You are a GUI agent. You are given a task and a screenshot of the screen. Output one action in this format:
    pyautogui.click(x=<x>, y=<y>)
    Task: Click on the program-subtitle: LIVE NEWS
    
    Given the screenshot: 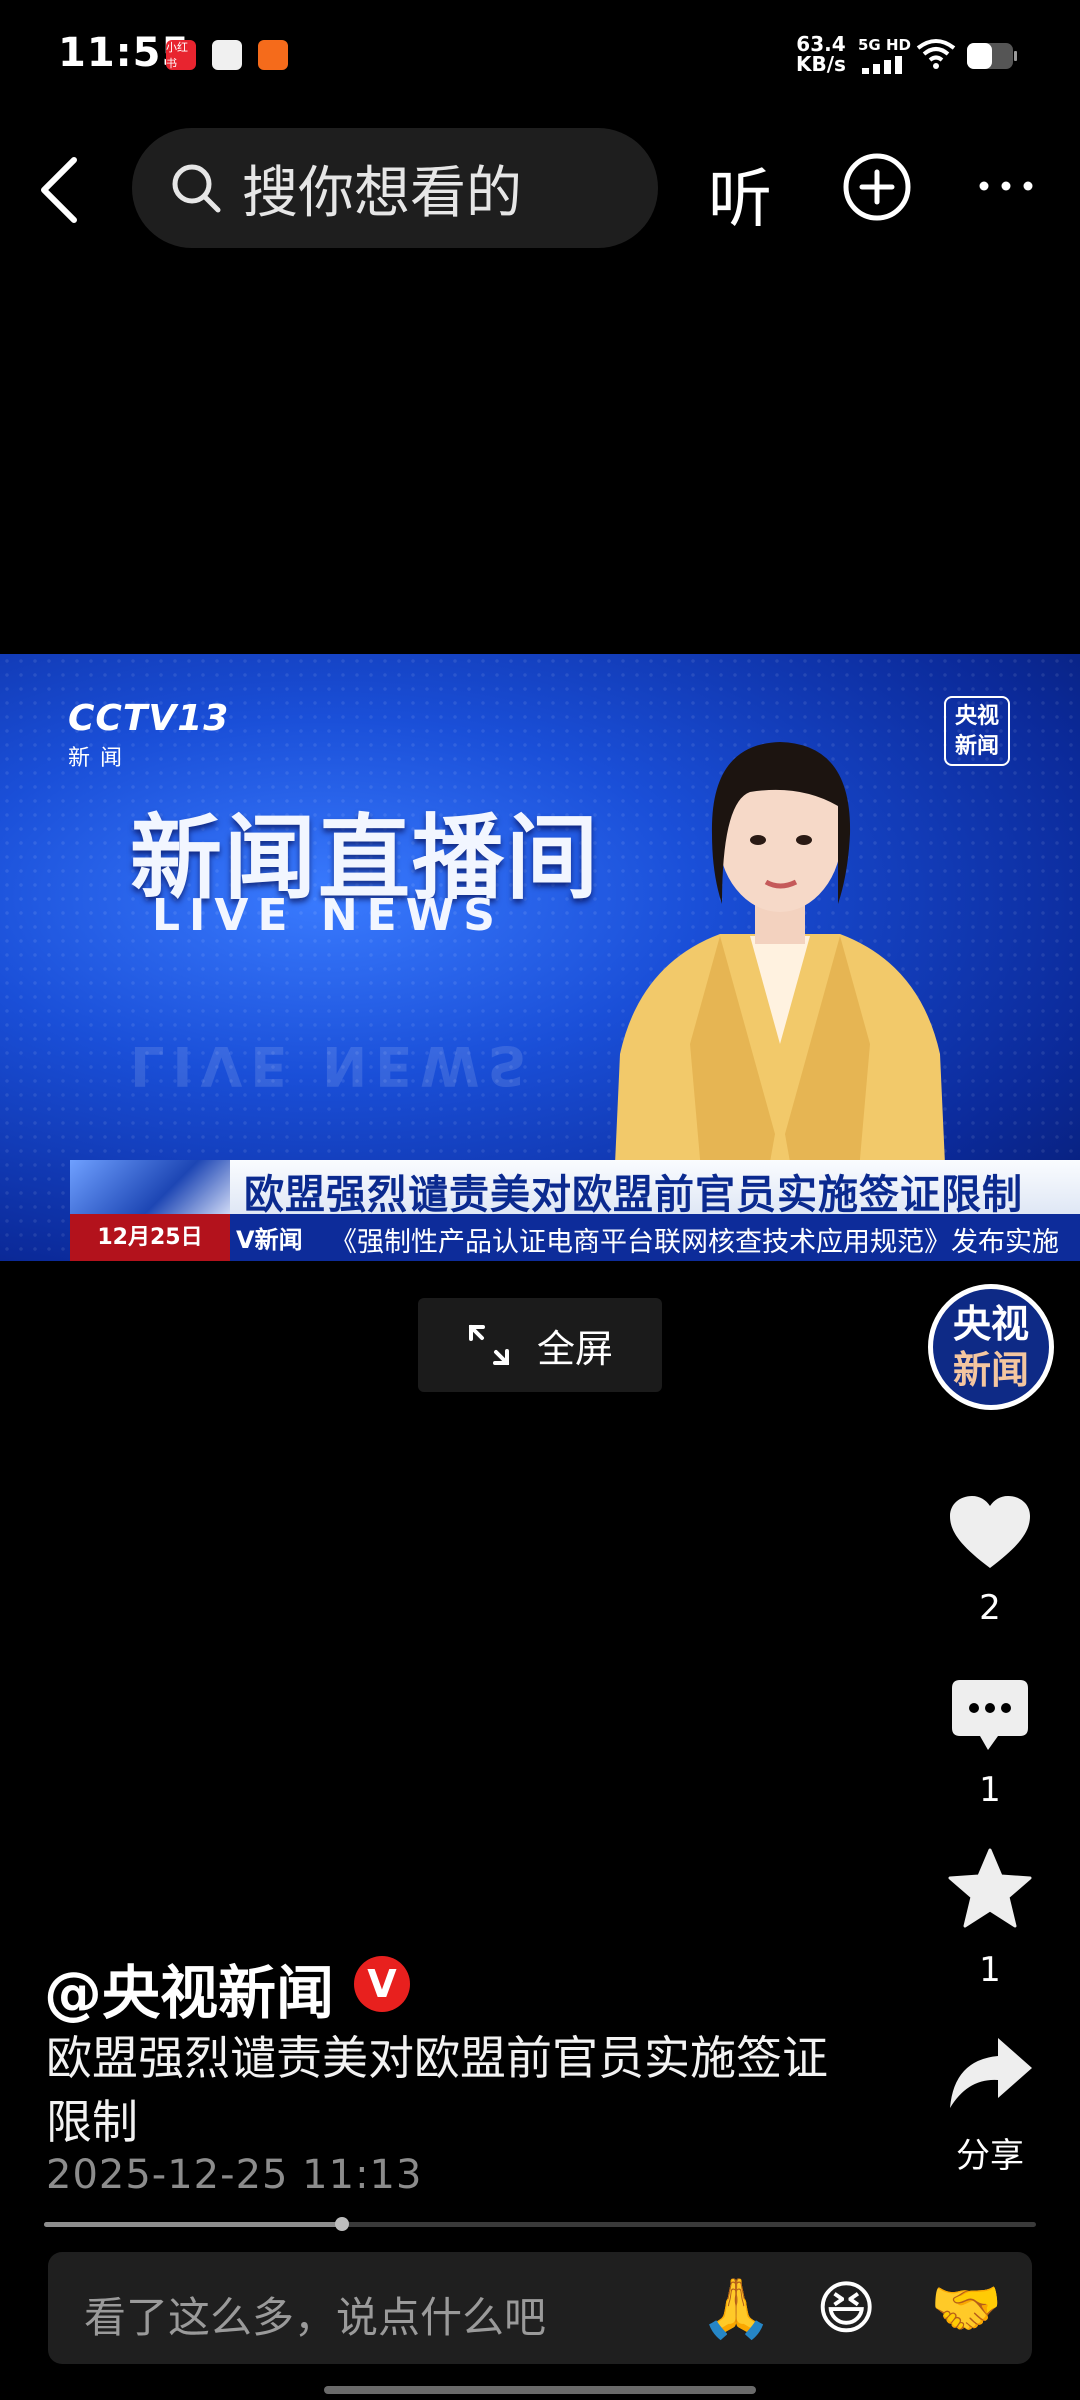 What is the action you would take?
    pyautogui.click(x=328, y=915)
    